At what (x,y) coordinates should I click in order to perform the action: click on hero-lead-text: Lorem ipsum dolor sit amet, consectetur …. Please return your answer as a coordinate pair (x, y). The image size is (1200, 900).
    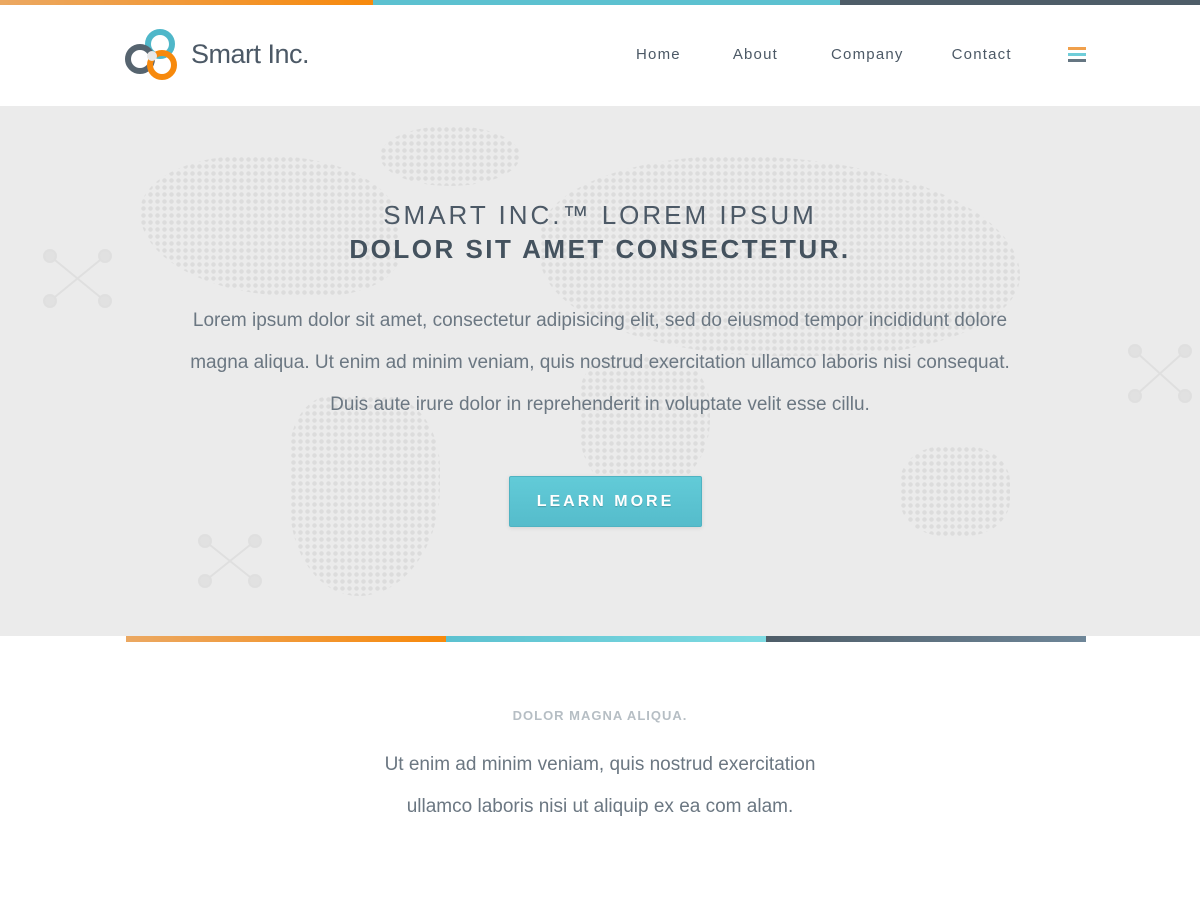
    Looking at the image, I should click on (600, 362).